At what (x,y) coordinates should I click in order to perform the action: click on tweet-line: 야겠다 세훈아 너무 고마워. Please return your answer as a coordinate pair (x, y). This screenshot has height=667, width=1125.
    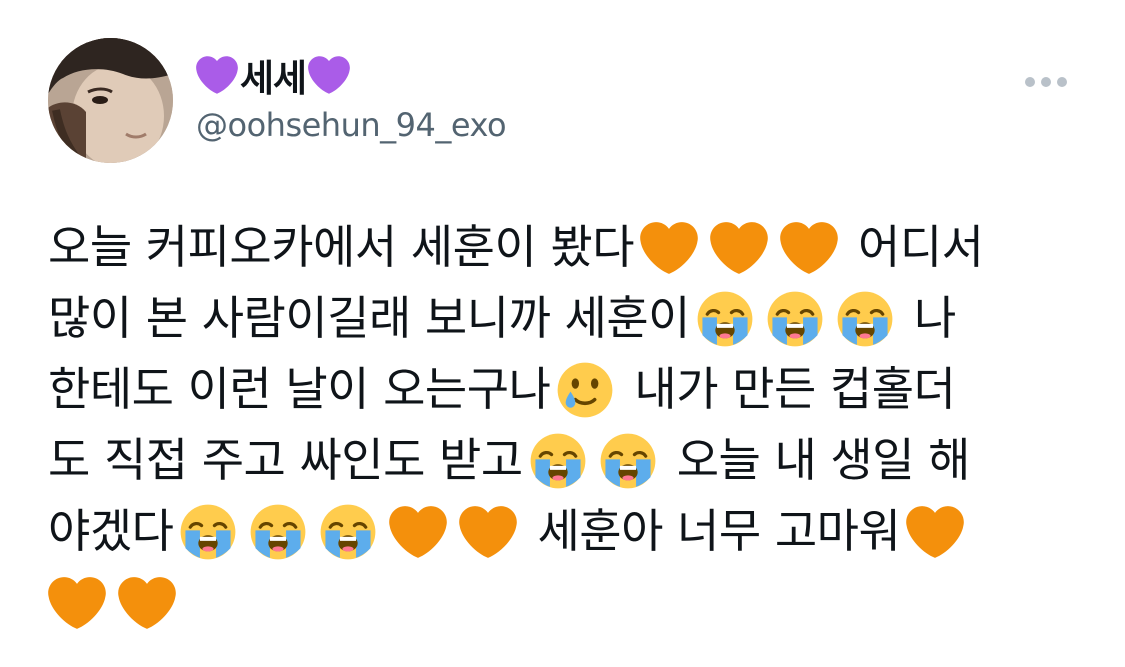
    Looking at the image, I should click on (568, 531).